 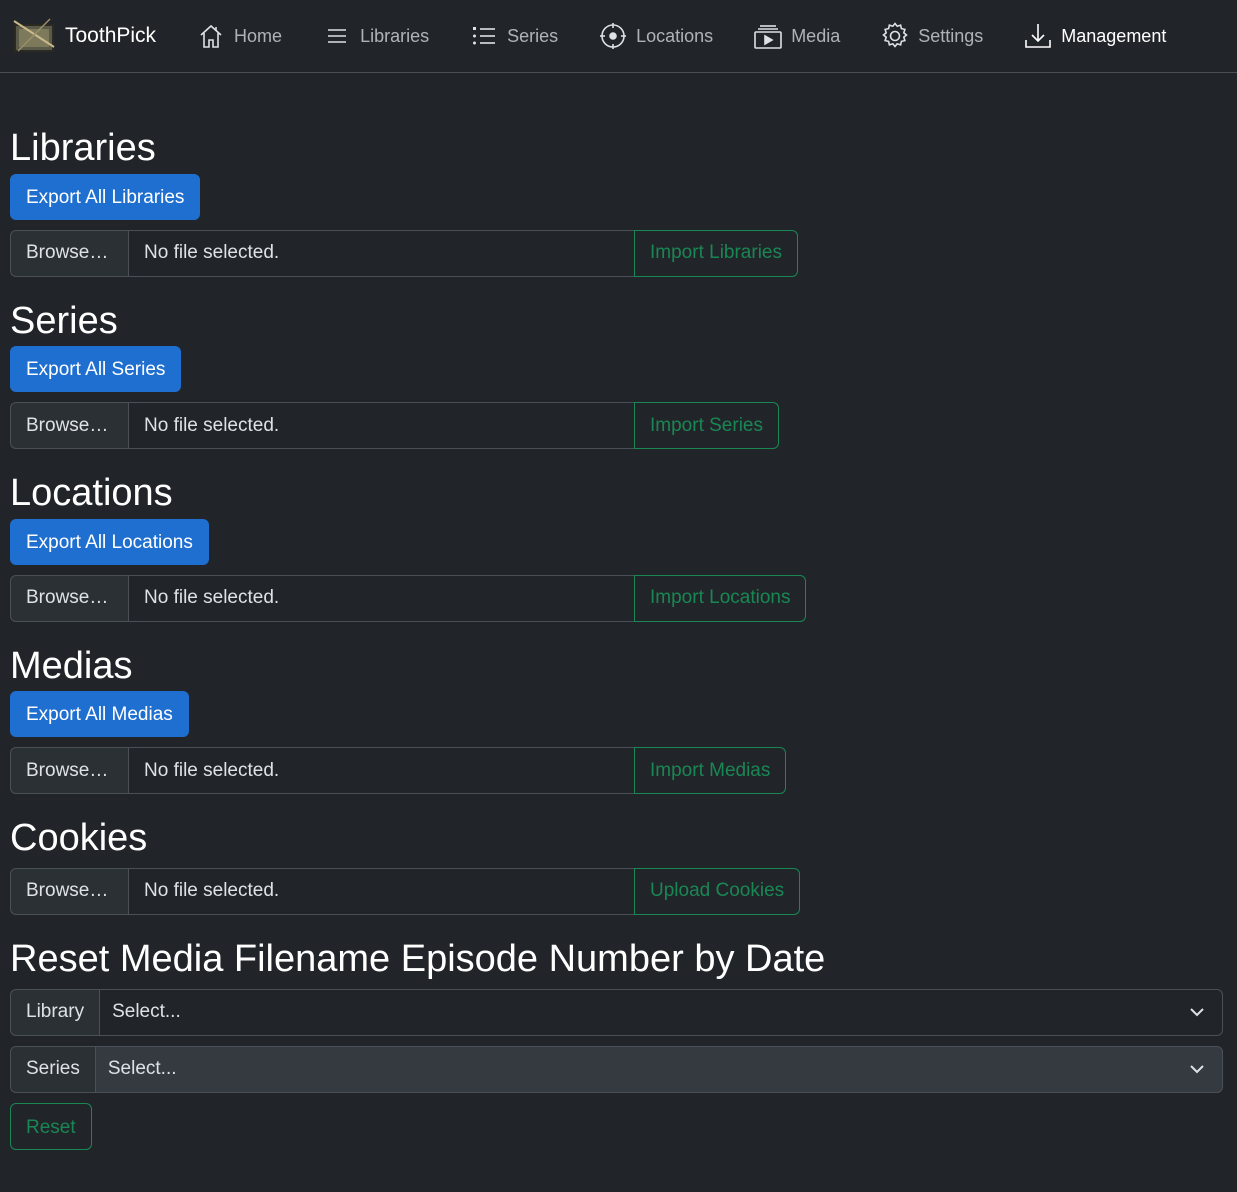 What do you see at coordinates (720, 598) in the screenshot?
I see `import-locations-button: Import Locations` at bounding box center [720, 598].